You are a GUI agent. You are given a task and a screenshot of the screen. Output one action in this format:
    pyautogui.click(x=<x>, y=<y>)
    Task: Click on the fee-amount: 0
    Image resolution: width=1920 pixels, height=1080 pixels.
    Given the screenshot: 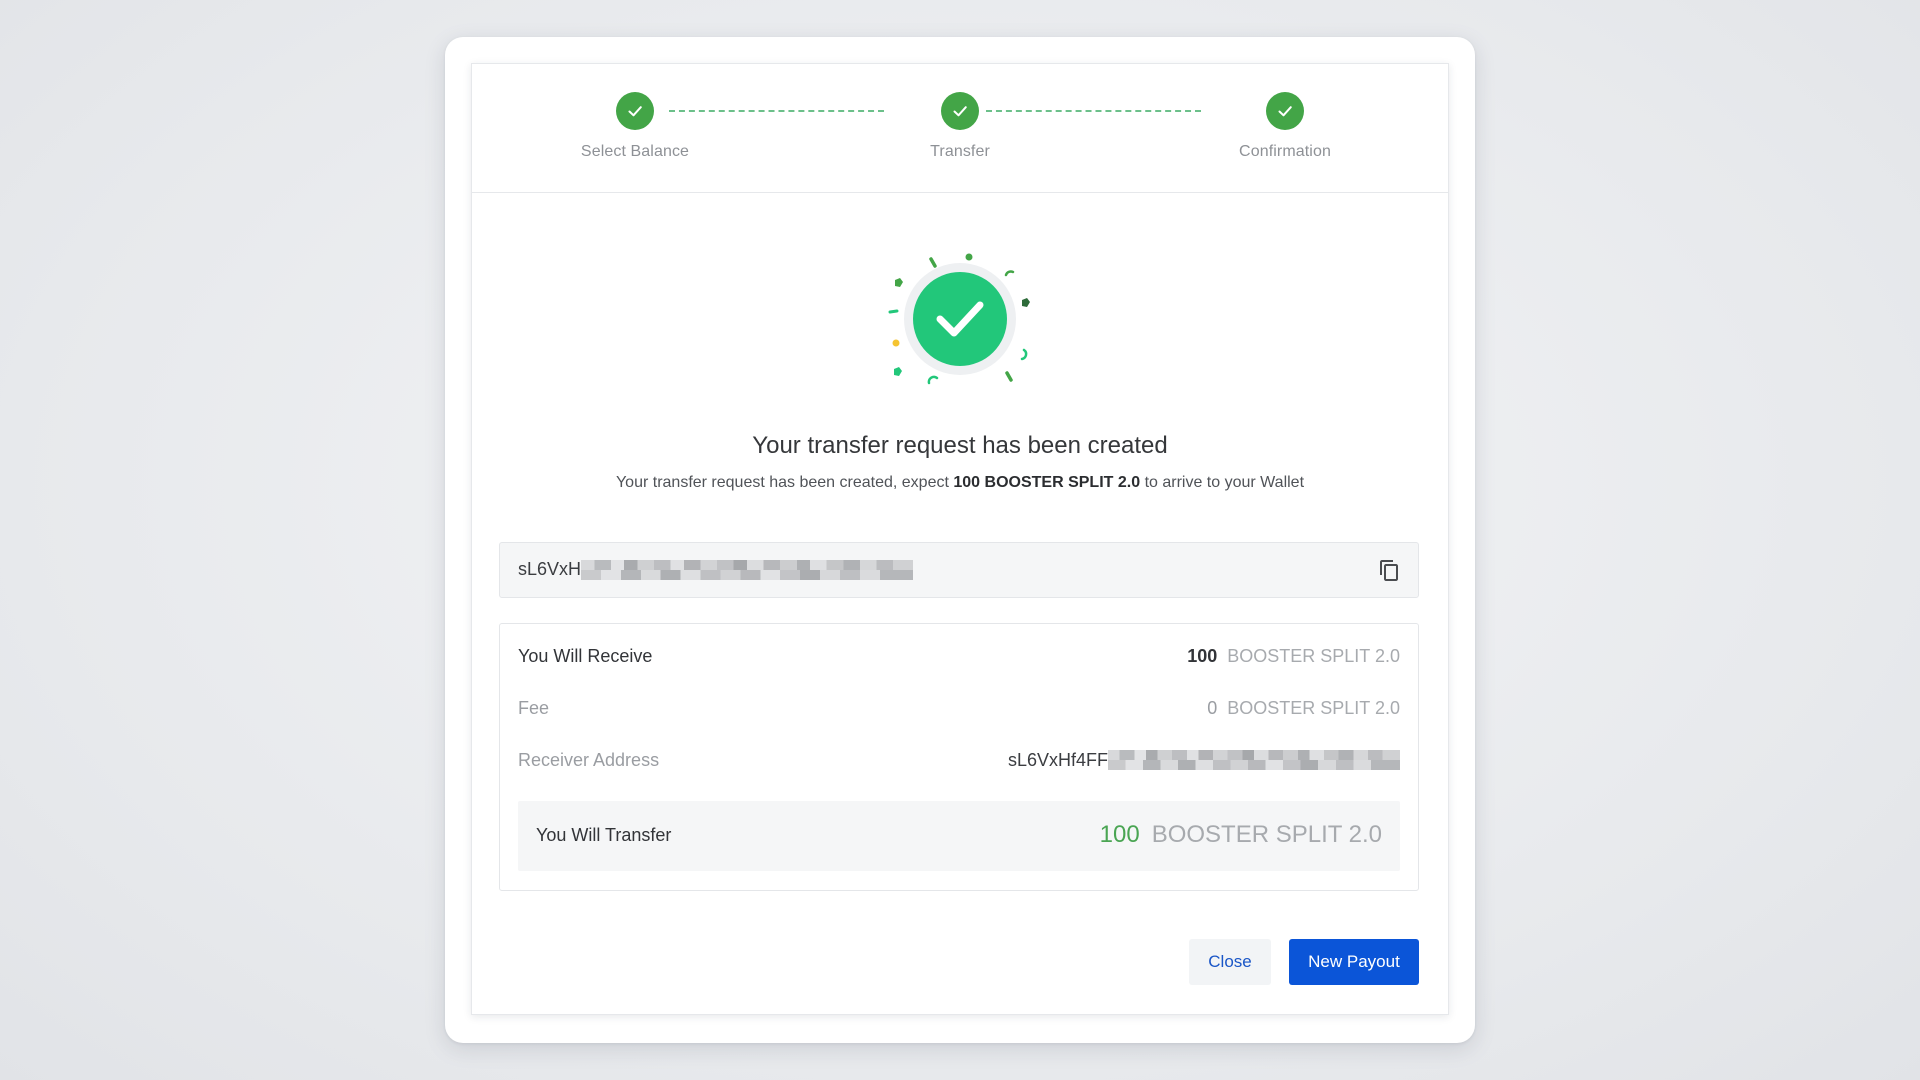 What is the action you would take?
    pyautogui.click(x=1212, y=707)
    